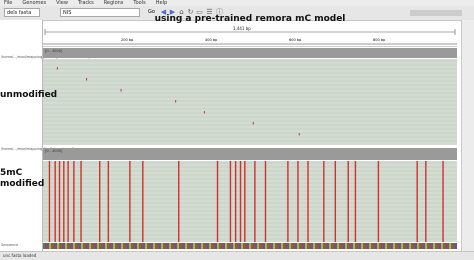 This screenshot has height=260, width=474. I want to click on zoom-slider, so click(436, 13).